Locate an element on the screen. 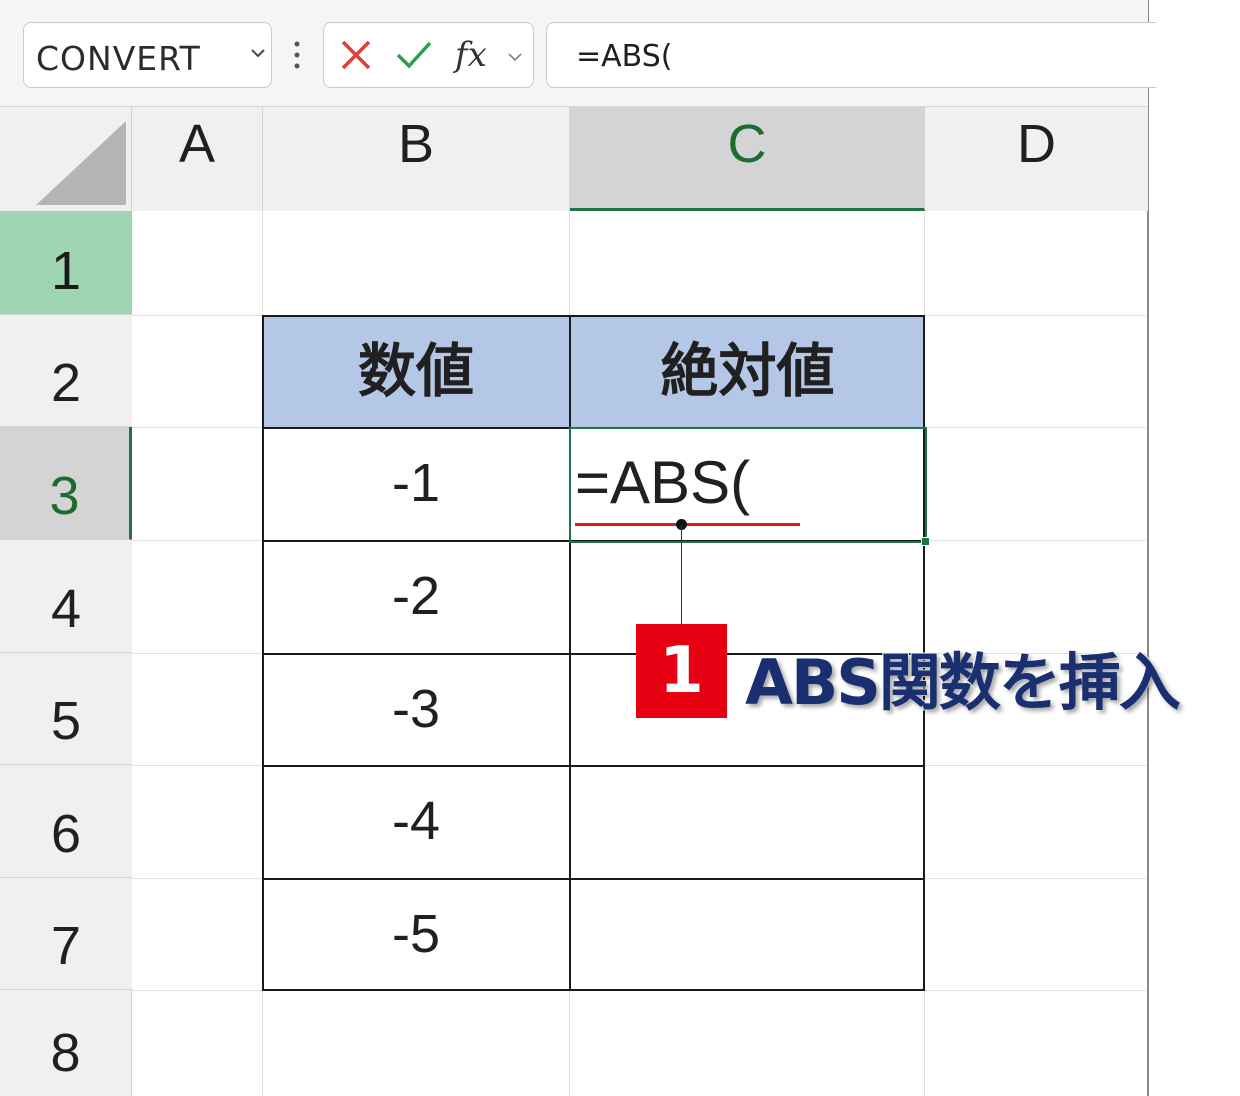  table-cell-value: -3 is located at coordinates (416, 709).